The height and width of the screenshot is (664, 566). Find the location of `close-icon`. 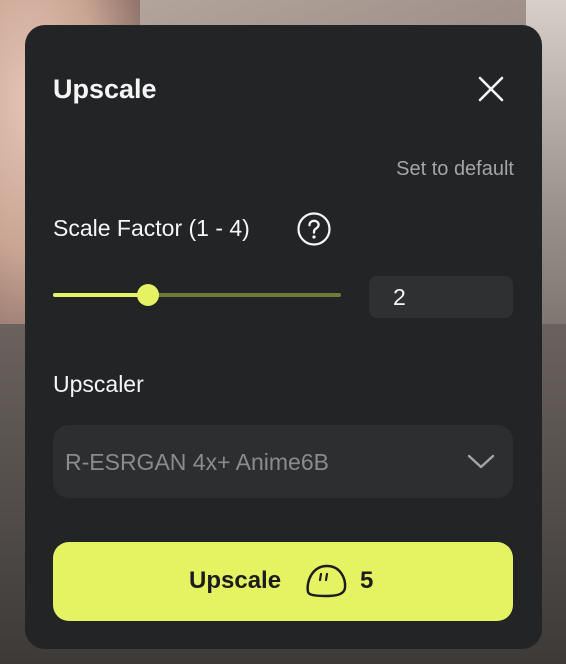

close-icon is located at coordinates (491, 89).